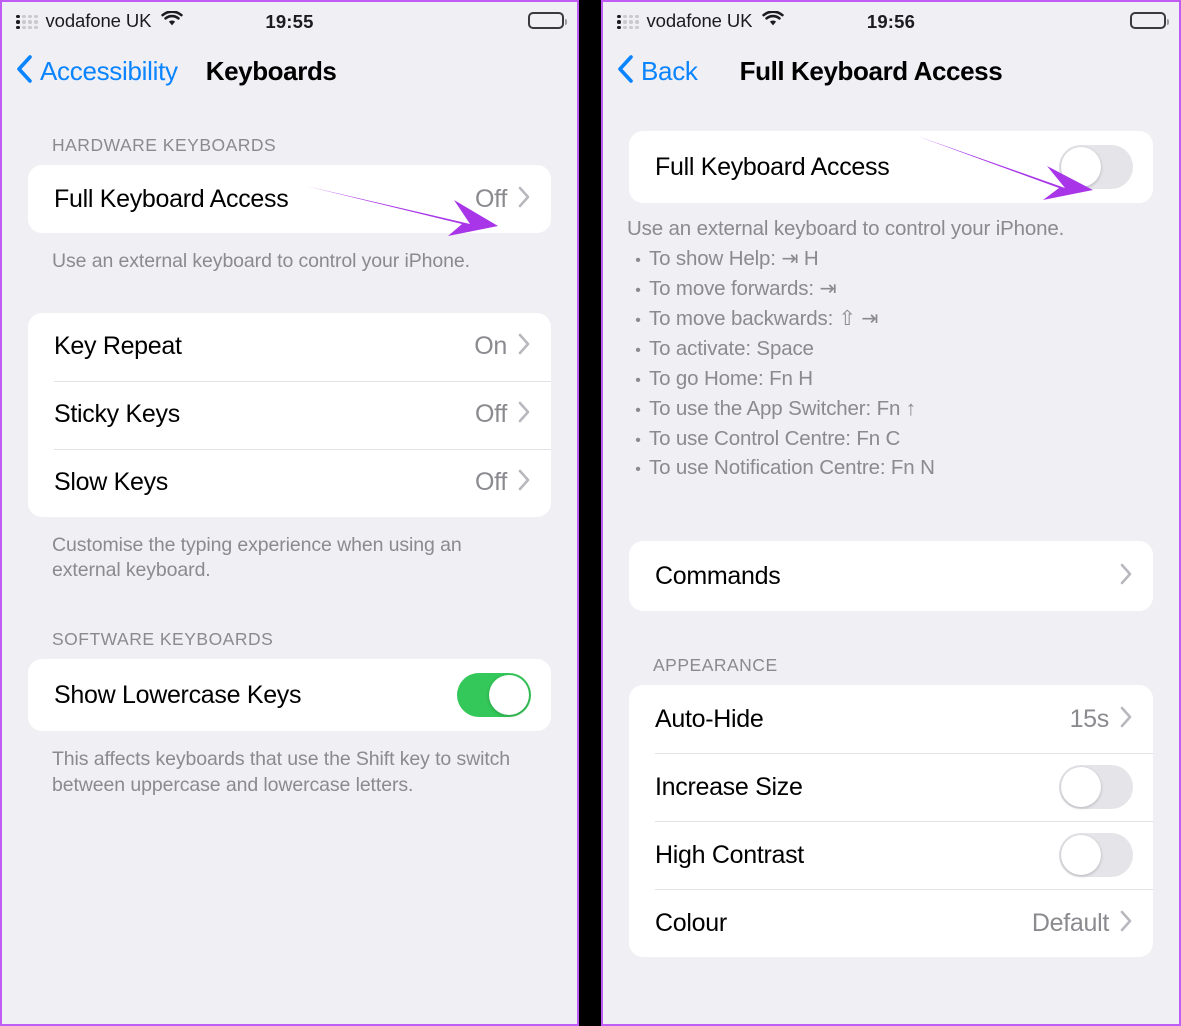 The width and height of the screenshot is (1181, 1026). I want to click on panel-divider, so click(590, 513).